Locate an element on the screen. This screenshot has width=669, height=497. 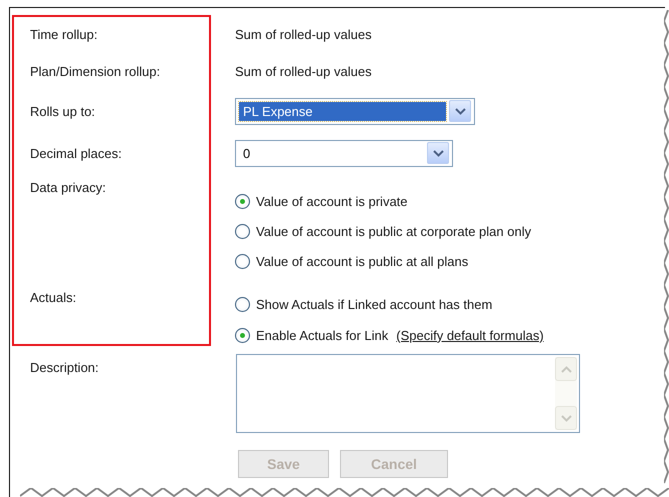
field-label: Data privacy: is located at coordinates (68, 187).